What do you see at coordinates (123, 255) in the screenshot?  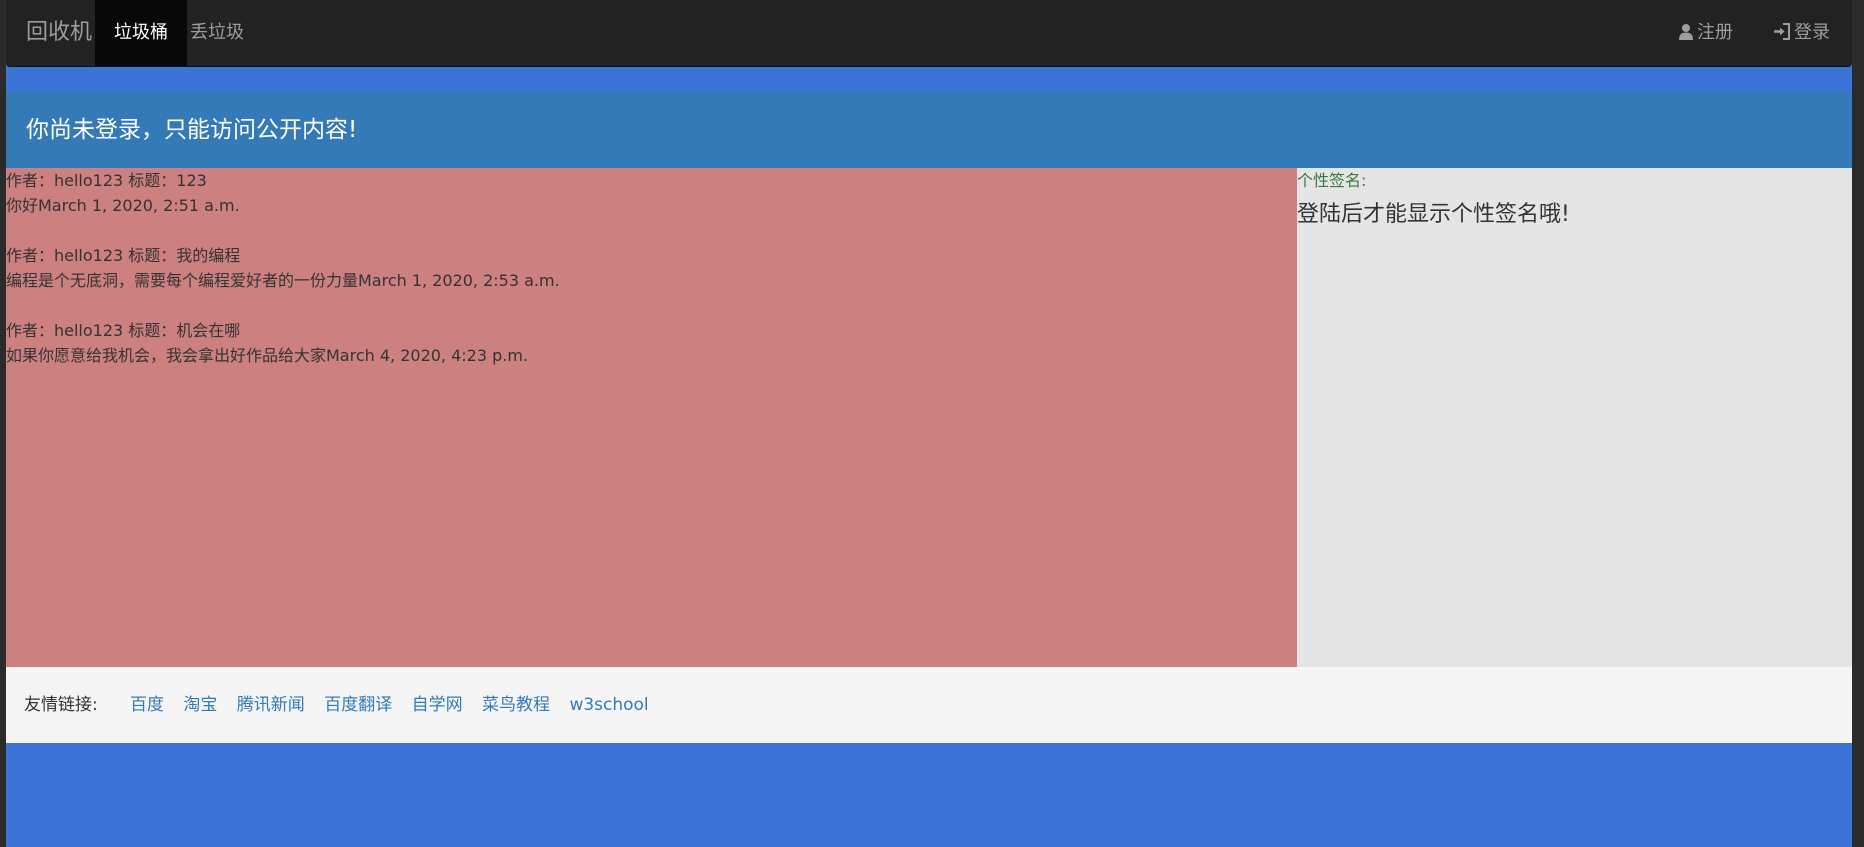 I see `post-meta: 作者：hello123 标题：我的编程` at bounding box center [123, 255].